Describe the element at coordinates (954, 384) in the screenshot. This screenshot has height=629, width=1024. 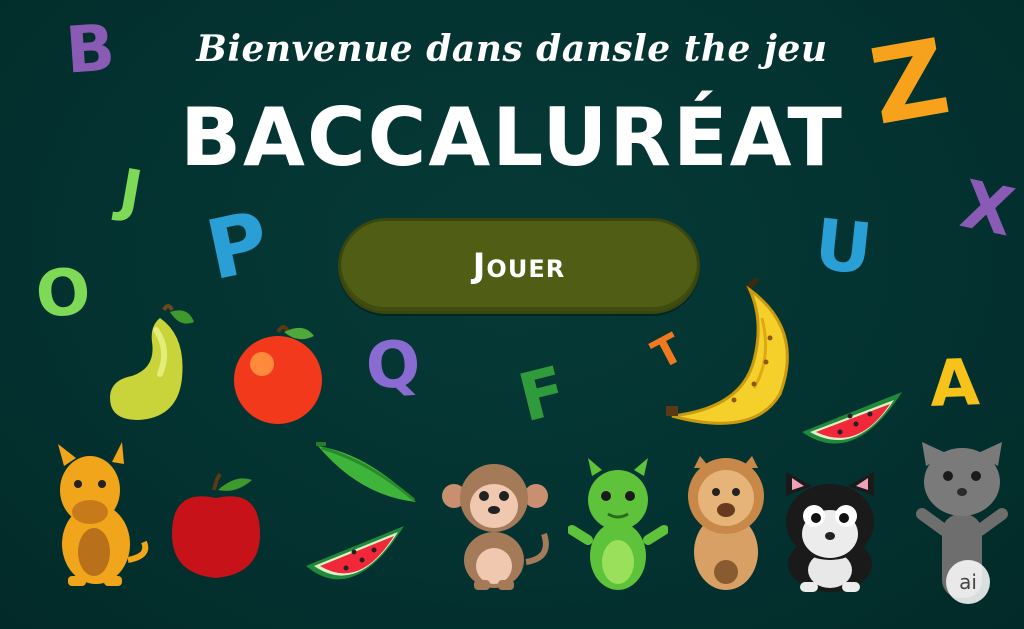
I see `letter-a: A` at that location.